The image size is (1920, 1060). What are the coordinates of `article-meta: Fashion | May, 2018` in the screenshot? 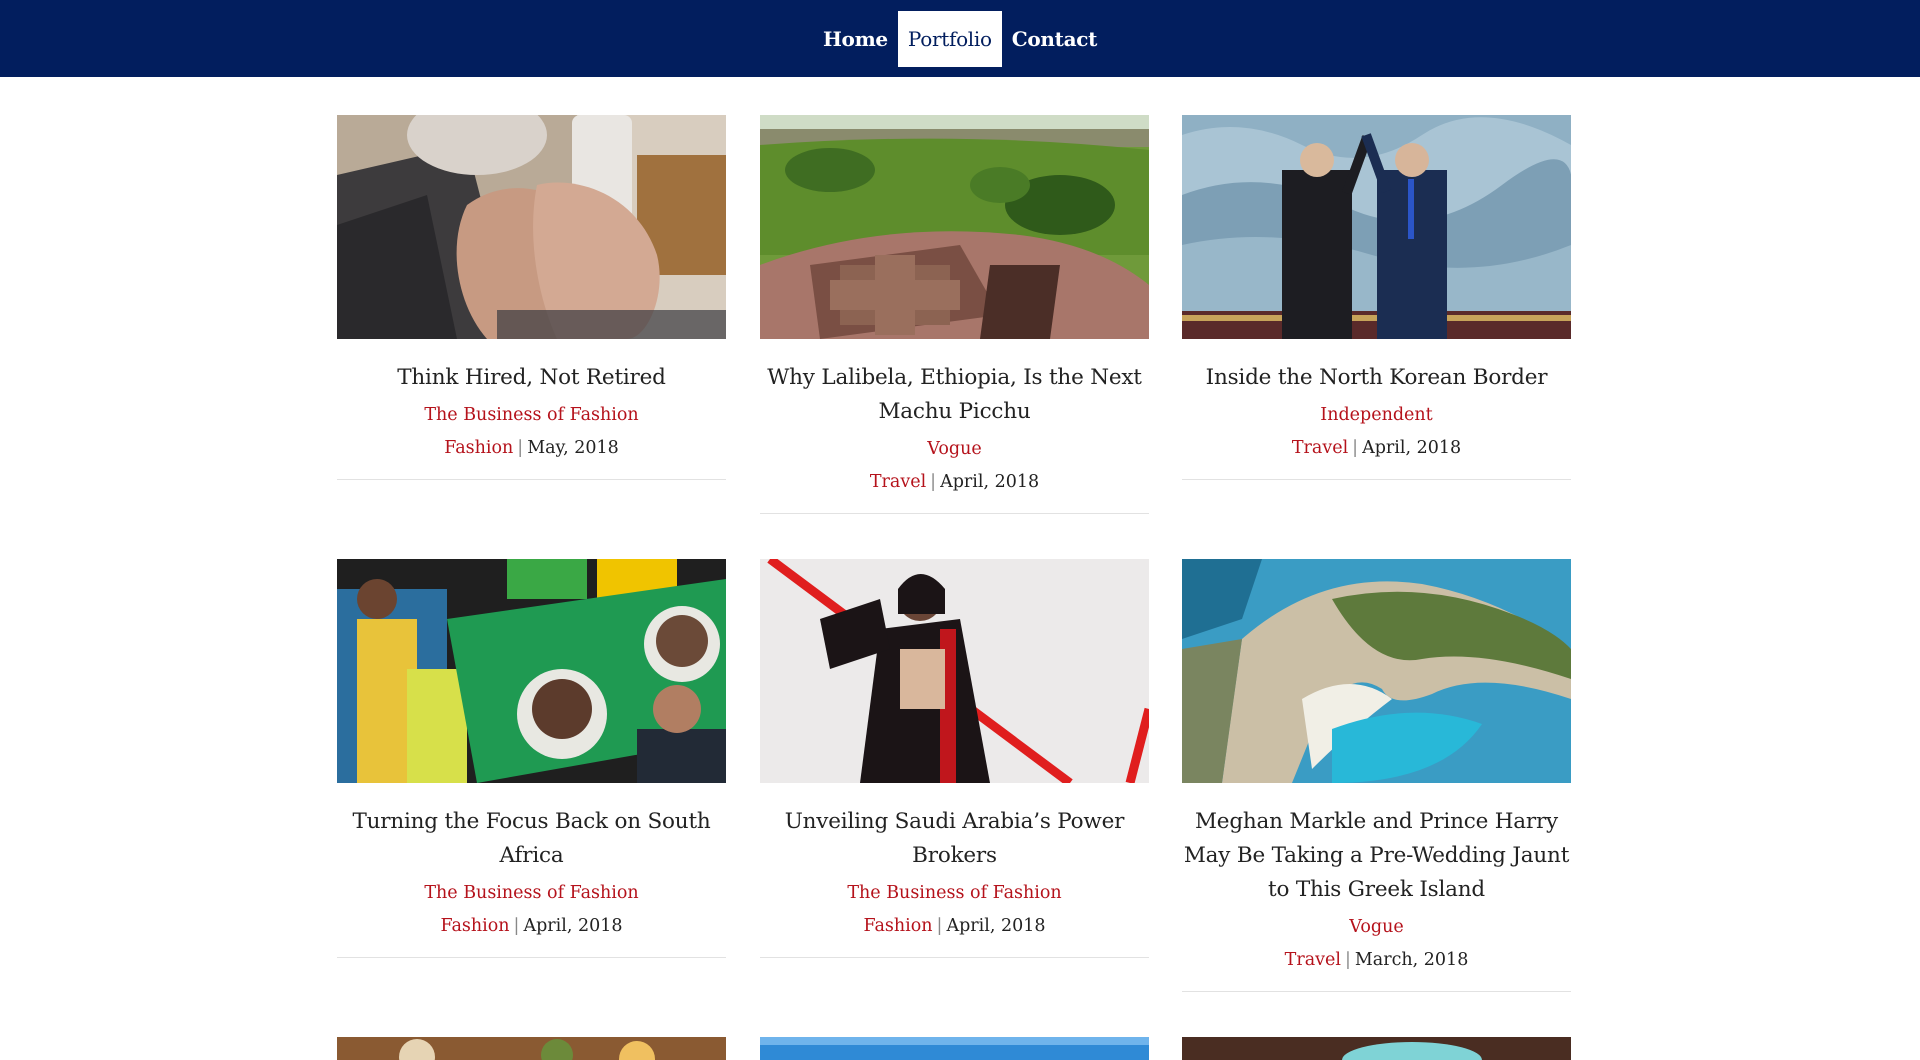 It's located at (531, 448).